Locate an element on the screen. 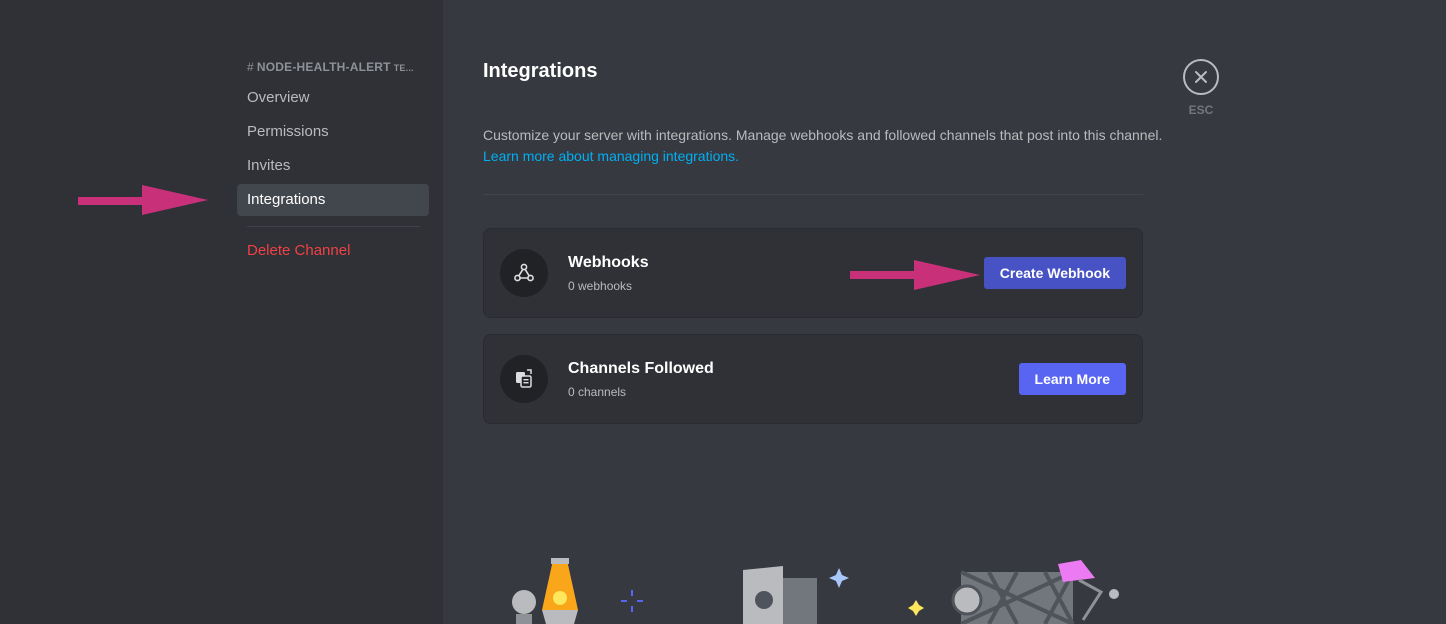 The width and height of the screenshot is (1446, 624). trophy-icon is located at coordinates (524, 607).